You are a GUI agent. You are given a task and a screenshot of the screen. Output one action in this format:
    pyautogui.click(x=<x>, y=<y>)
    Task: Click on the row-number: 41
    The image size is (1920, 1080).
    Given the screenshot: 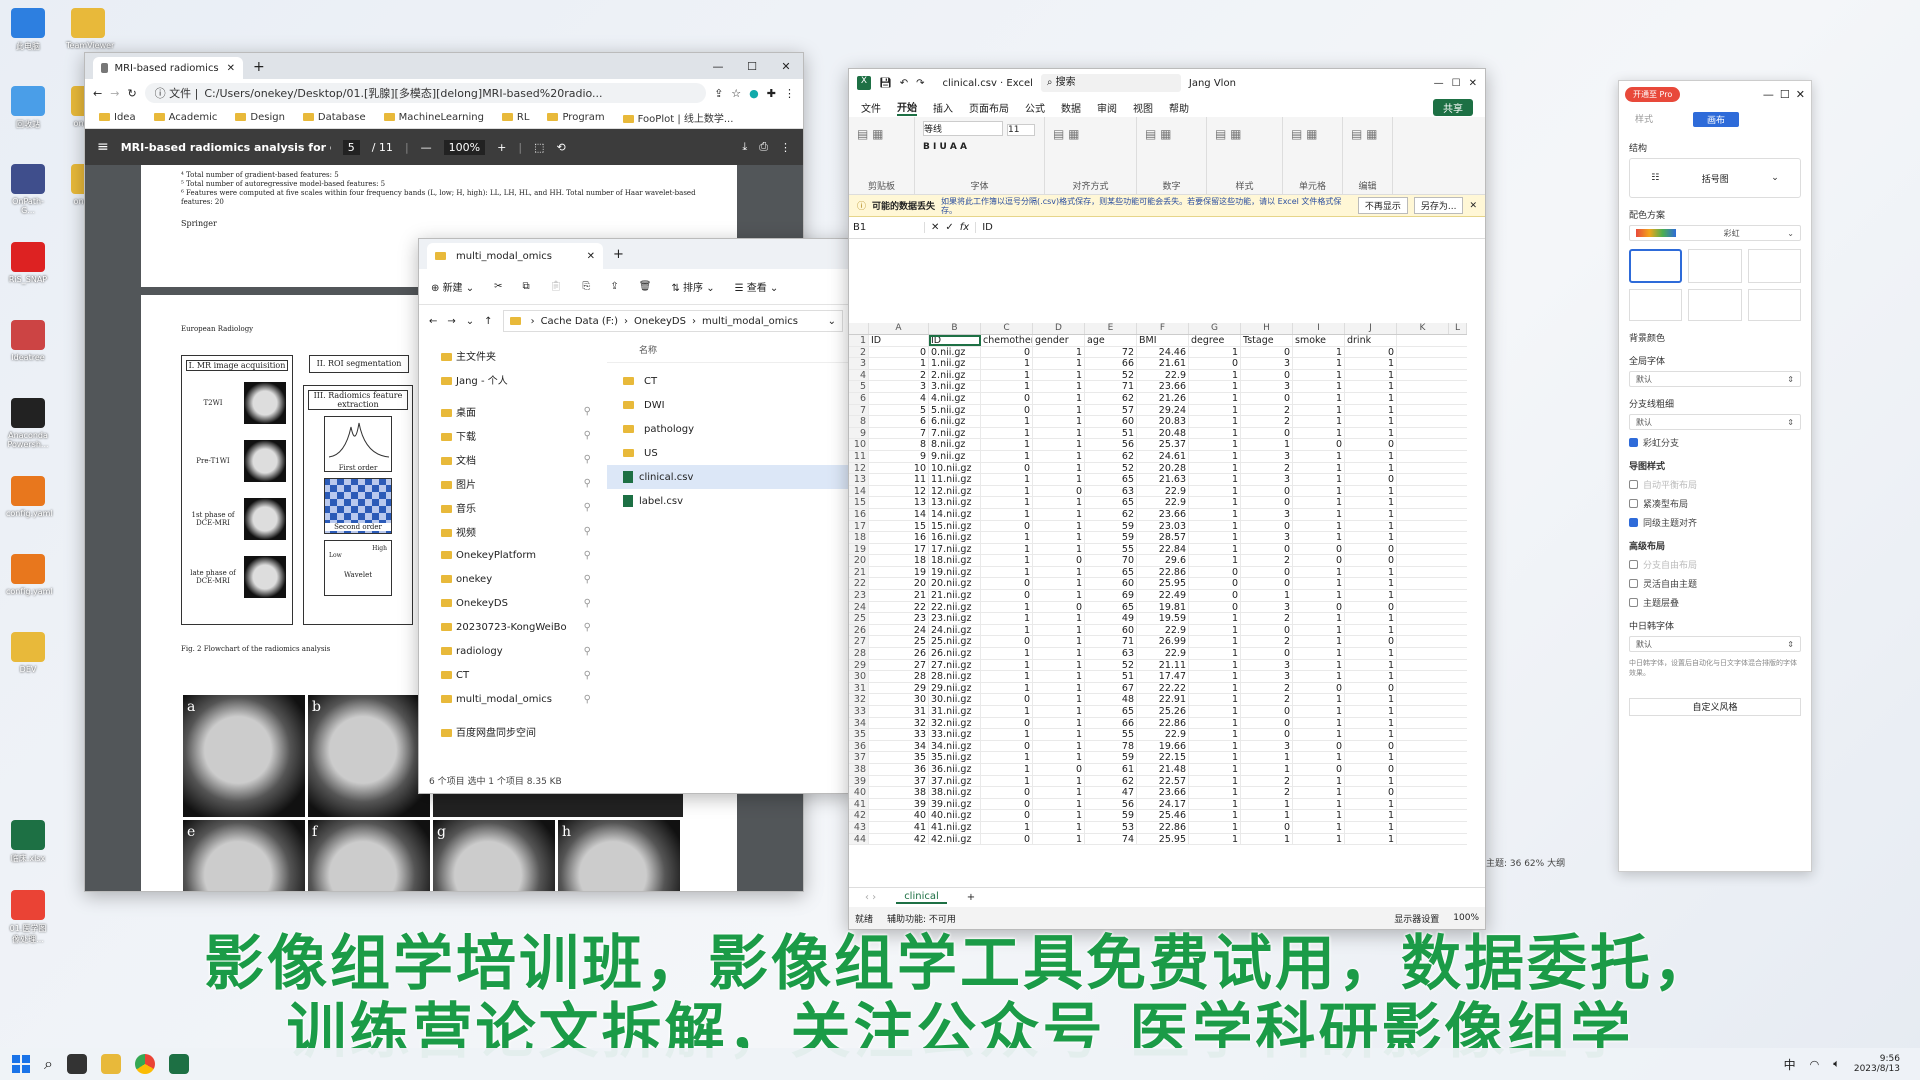 What is the action you would take?
    pyautogui.click(x=859, y=804)
    